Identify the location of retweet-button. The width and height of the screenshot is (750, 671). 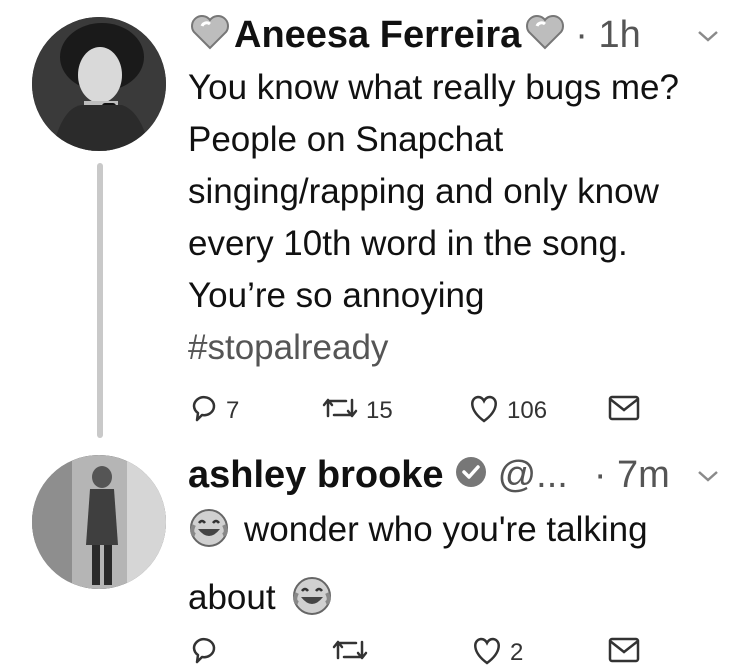
(353, 652).